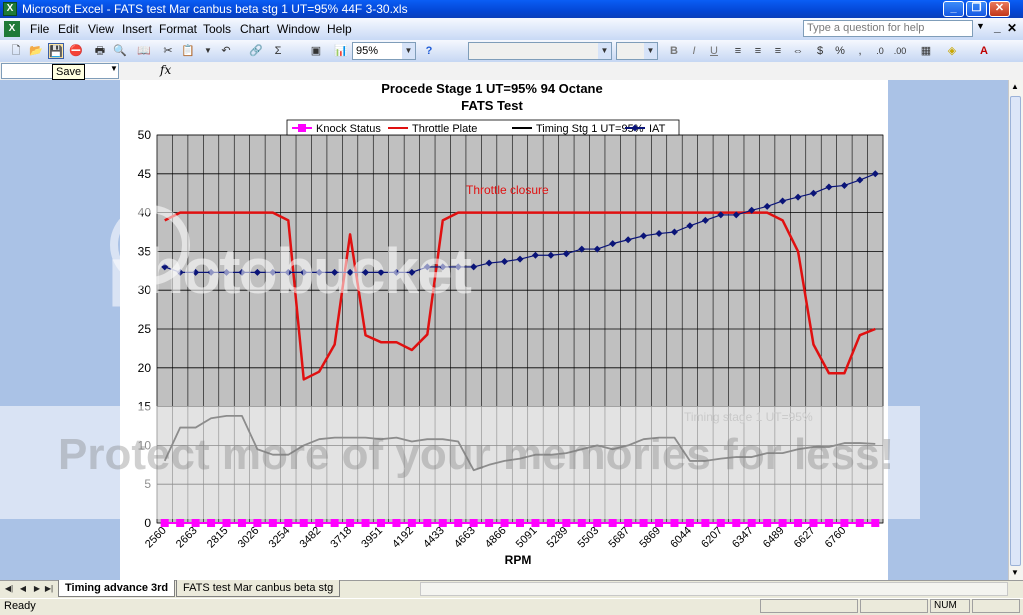  Describe the element at coordinates (37, 589) in the screenshot. I see `next-sheet-icon: ▶` at that location.